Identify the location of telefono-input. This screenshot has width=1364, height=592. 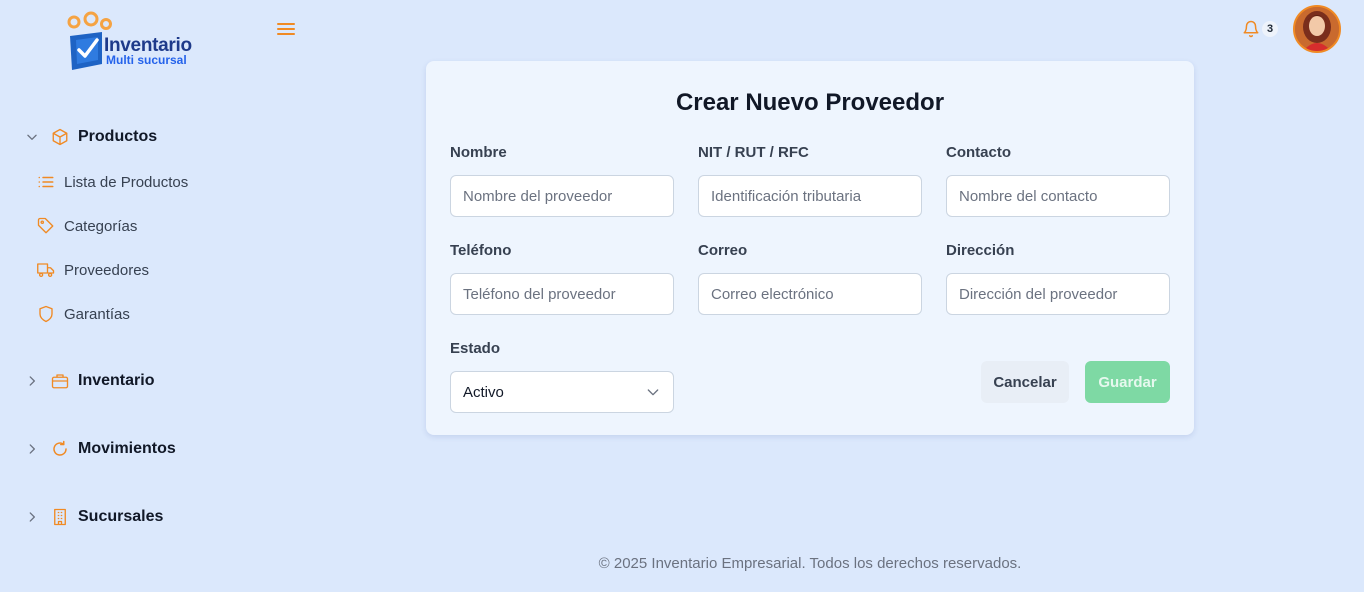
(562, 294).